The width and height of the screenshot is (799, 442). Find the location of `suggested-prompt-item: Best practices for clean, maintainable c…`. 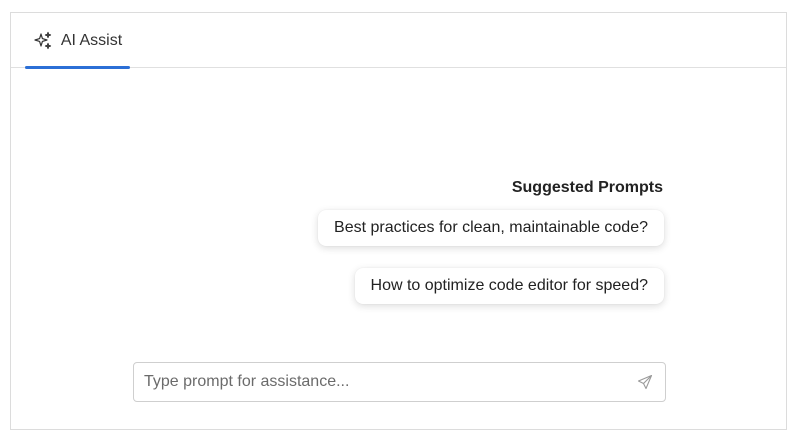

suggested-prompt-item: Best practices for clean, maintainable c… is located at coordinates (491, 228).